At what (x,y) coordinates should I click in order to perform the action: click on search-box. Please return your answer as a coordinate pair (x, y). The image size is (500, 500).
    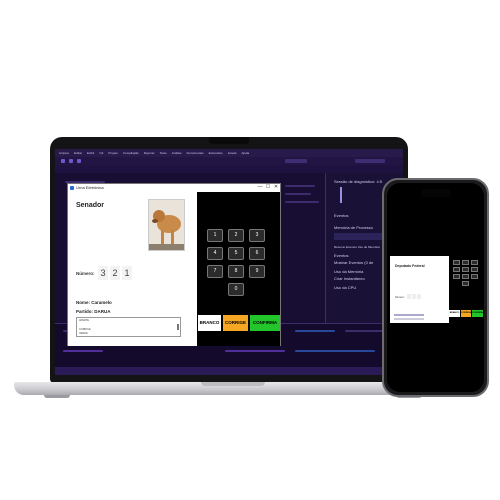
    Looking at the image, I should click on (370, 161).